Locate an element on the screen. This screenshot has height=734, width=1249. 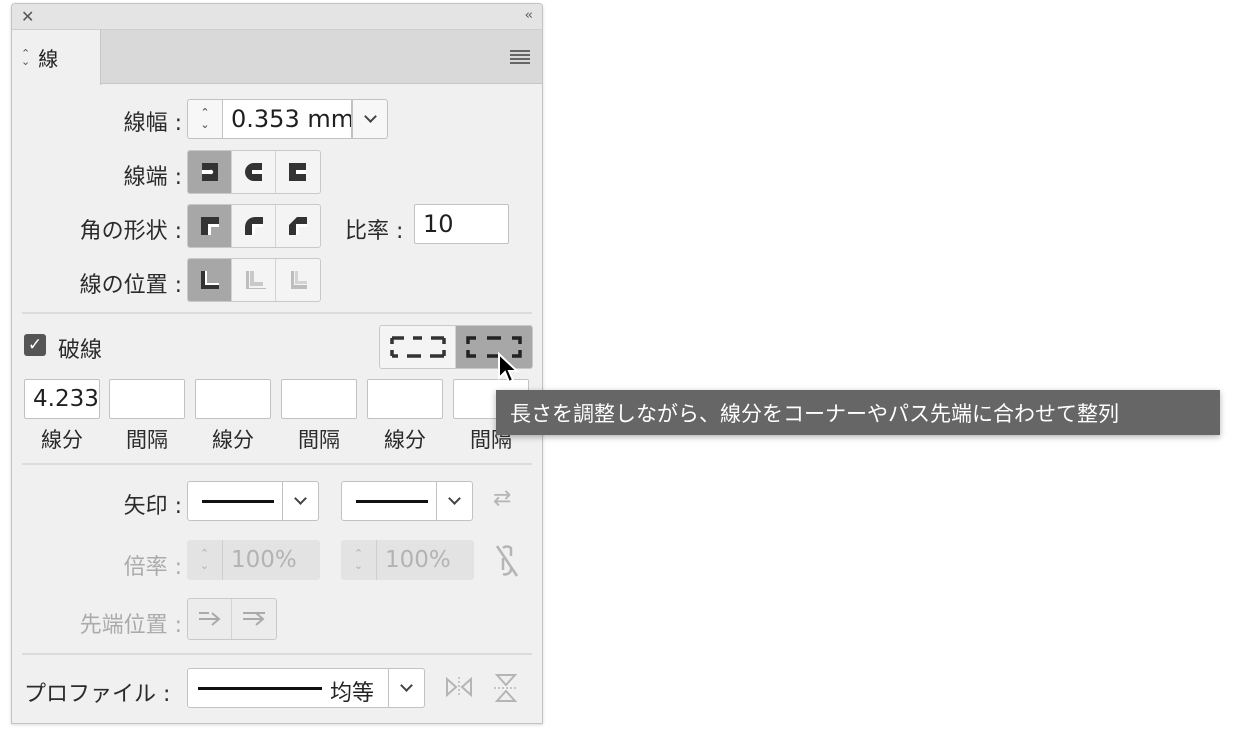
end-arrowhead-select is located at coordinates (407, 501).